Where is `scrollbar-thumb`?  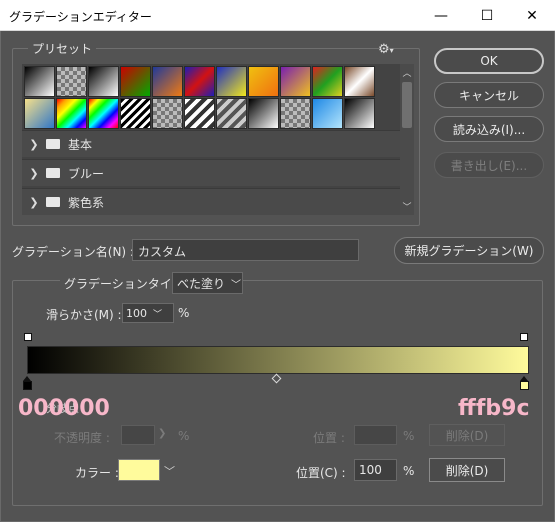 scrollbar-thumb is located at coordinates (407, 105).